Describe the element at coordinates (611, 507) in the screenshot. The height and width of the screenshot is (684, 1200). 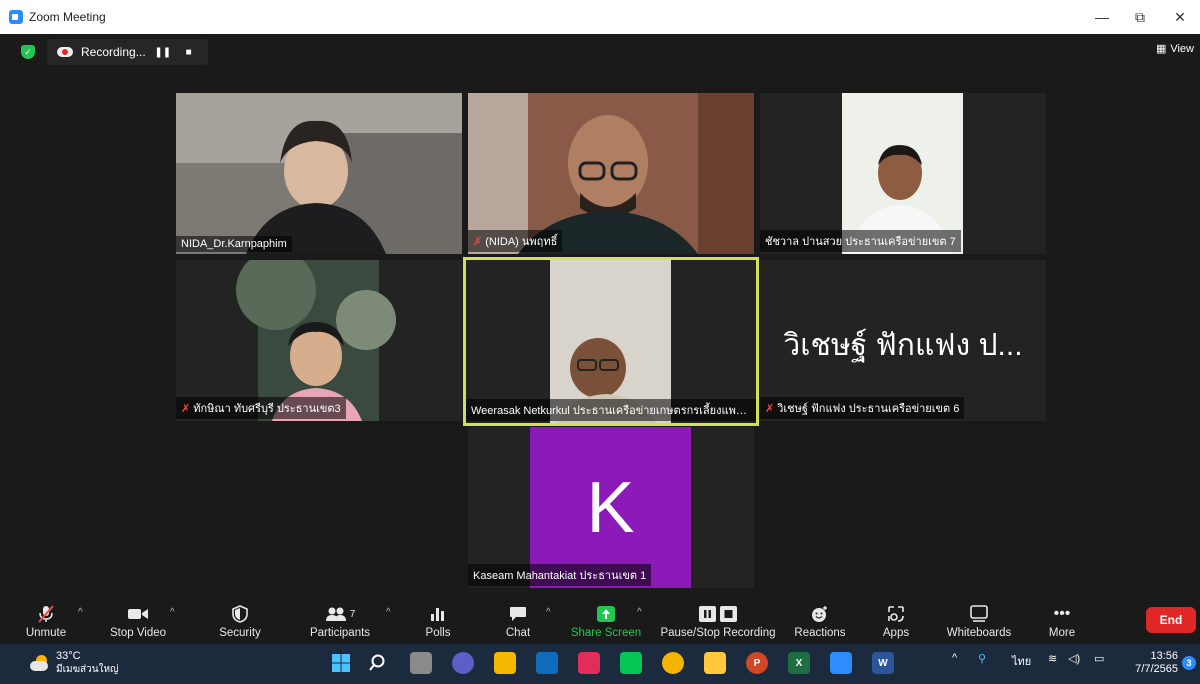
I see `video-tile: K Kaseam Mahantakiat ประธานเขต 1` at that location.